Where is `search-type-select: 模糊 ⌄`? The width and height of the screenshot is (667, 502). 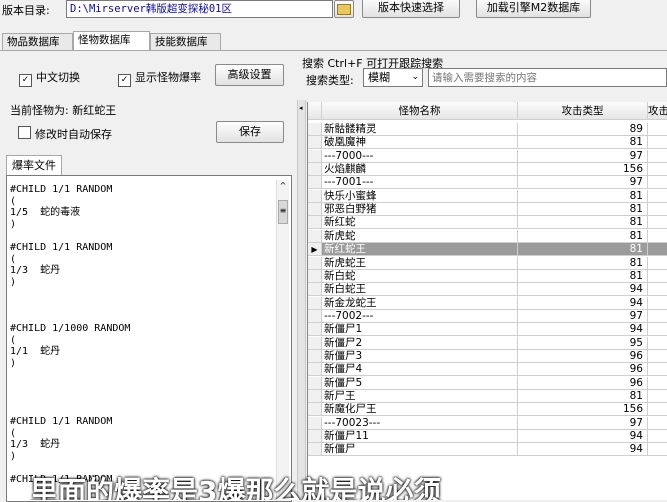 search-type-select: 模糊 ⌄ is located at coordinates (393, 77).